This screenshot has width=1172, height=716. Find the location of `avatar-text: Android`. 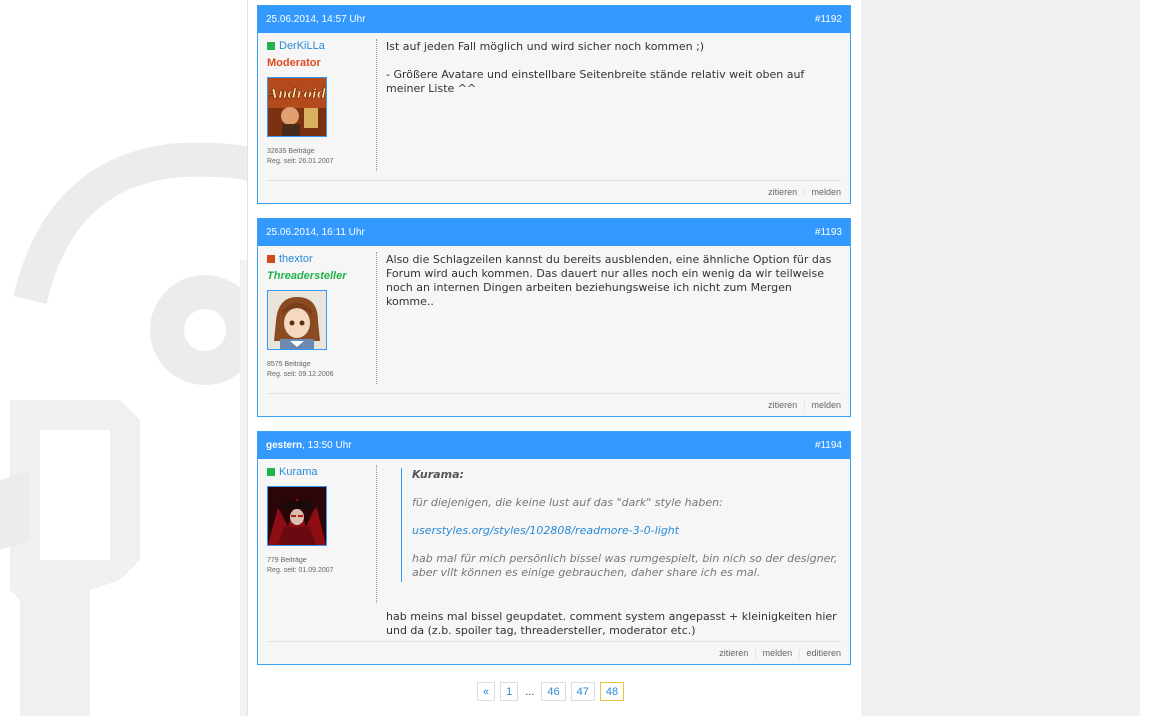

avatar-text: Android is located at coordinates (297, 94).